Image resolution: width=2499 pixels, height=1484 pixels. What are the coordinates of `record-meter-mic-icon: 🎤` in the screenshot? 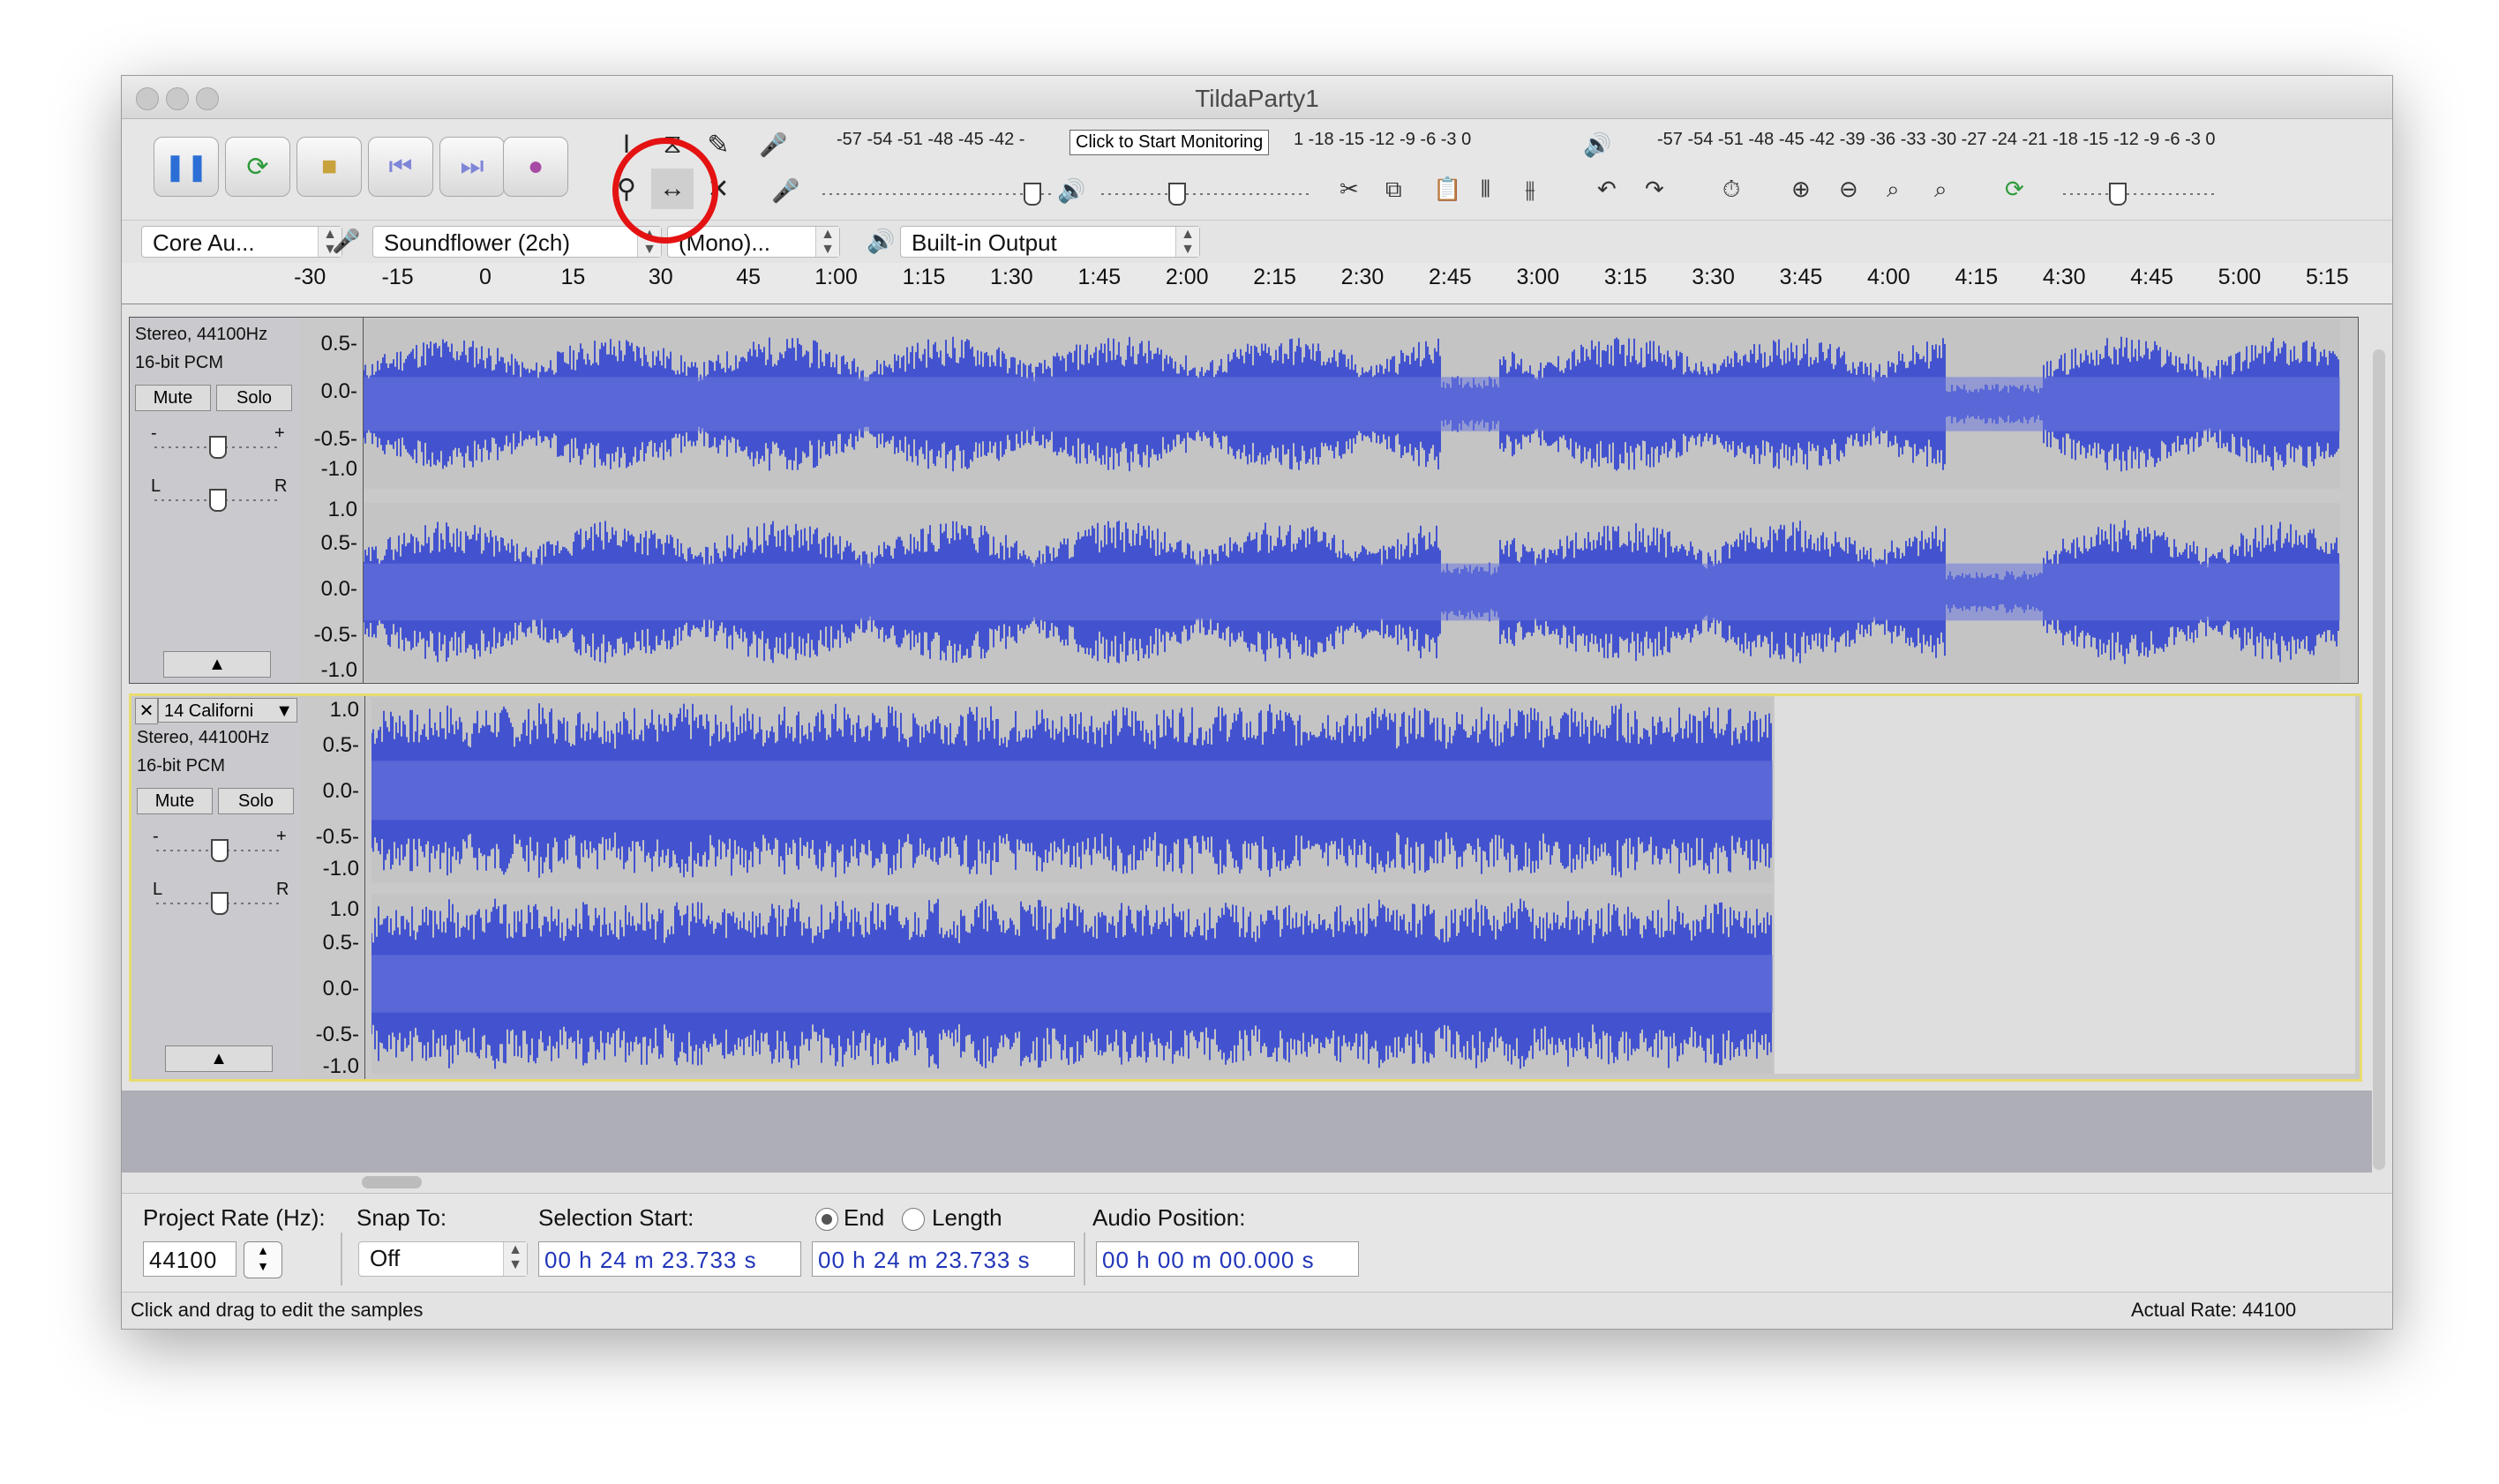 It's located at (773, 145).